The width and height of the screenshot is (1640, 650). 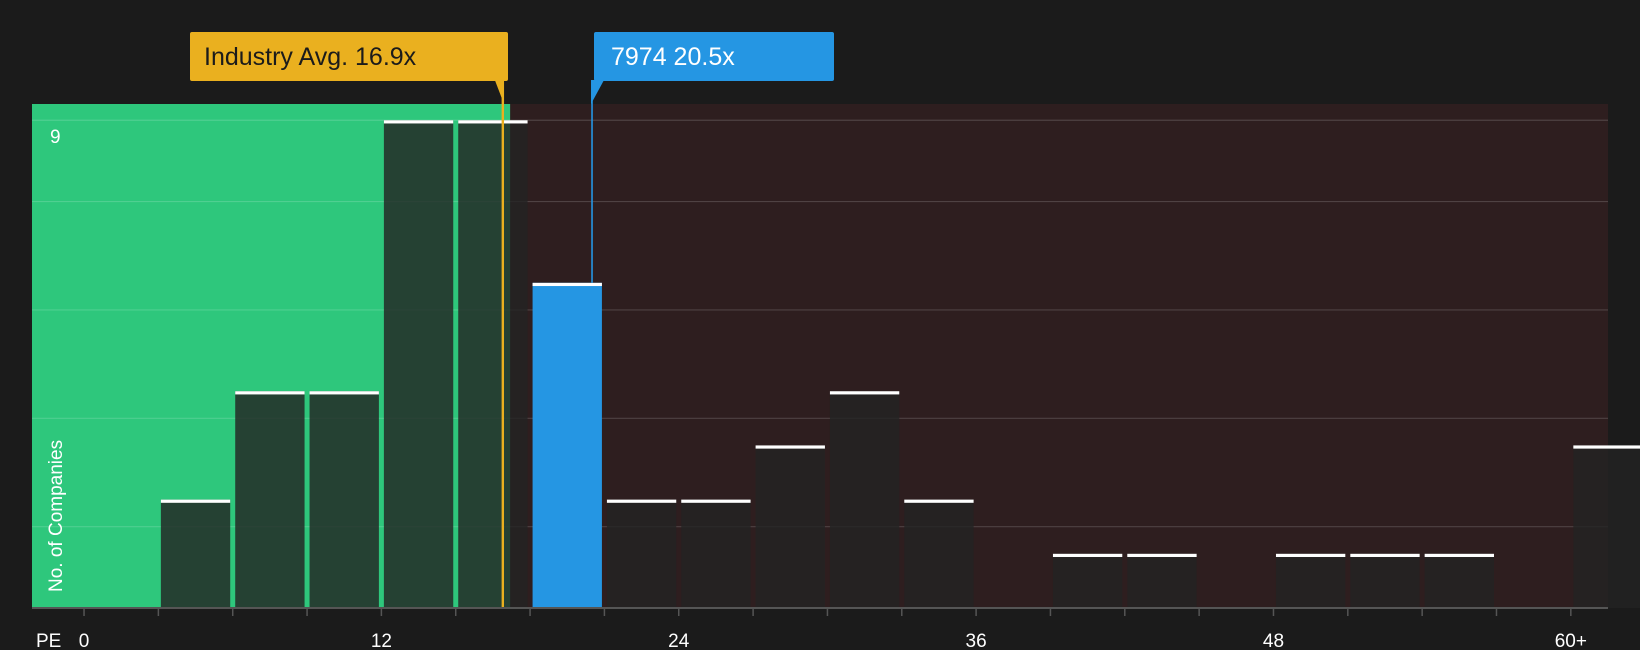 What do you see at coordinates (381, 640) in the screenshot?
I see `x-tick-label: 12` at bounding box center [381, 640].